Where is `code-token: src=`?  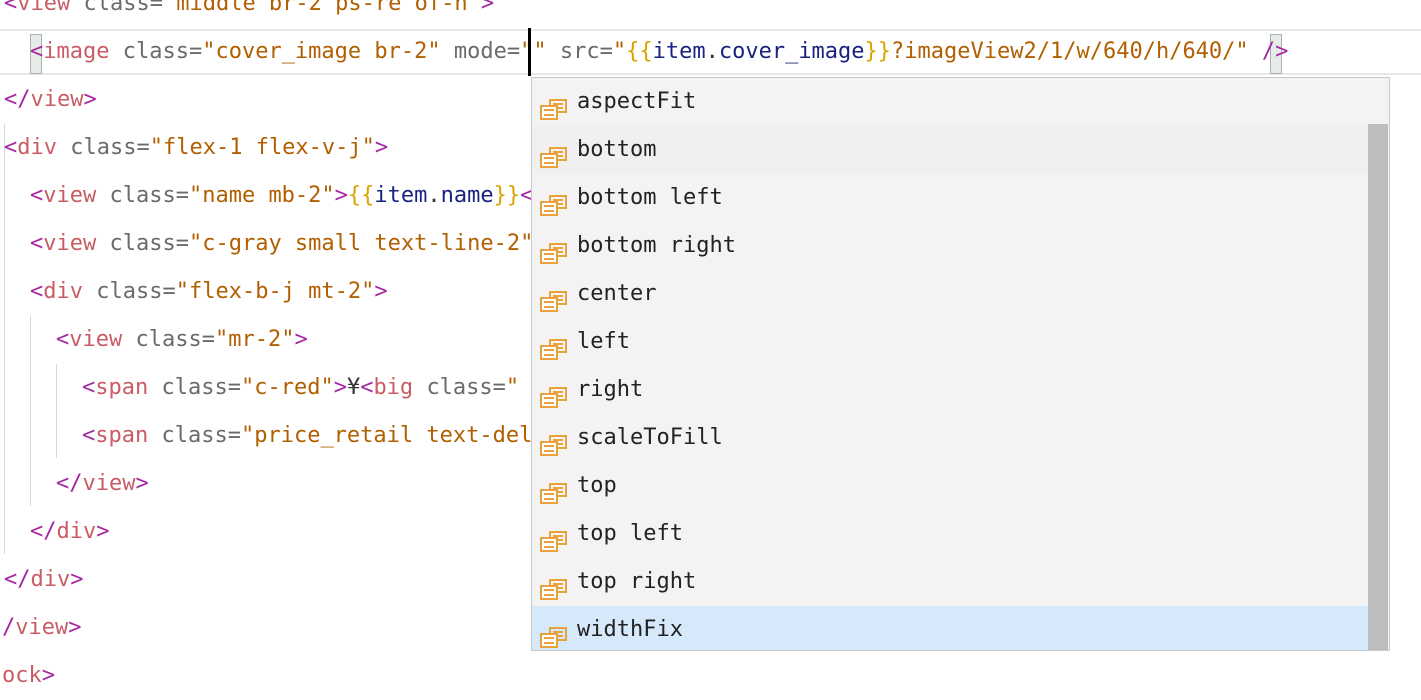
code-token: src= is located at coordinates (586, 51).